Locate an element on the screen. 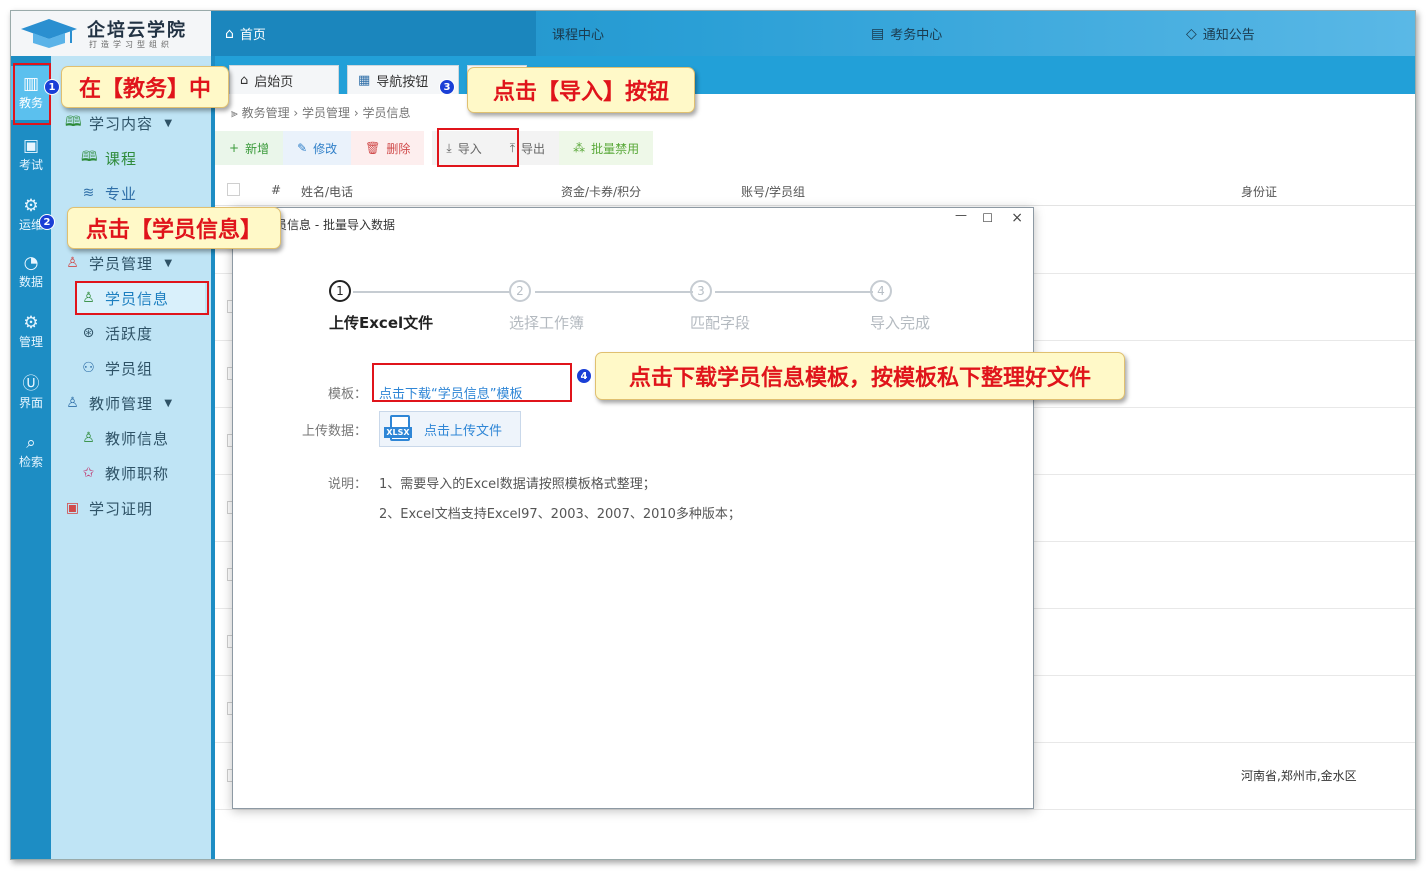 This screenshot has height=871, width=1426. menu-group-student-mgmt: ♙ 学员管理 ▼ is located at coordinates (118, 263).